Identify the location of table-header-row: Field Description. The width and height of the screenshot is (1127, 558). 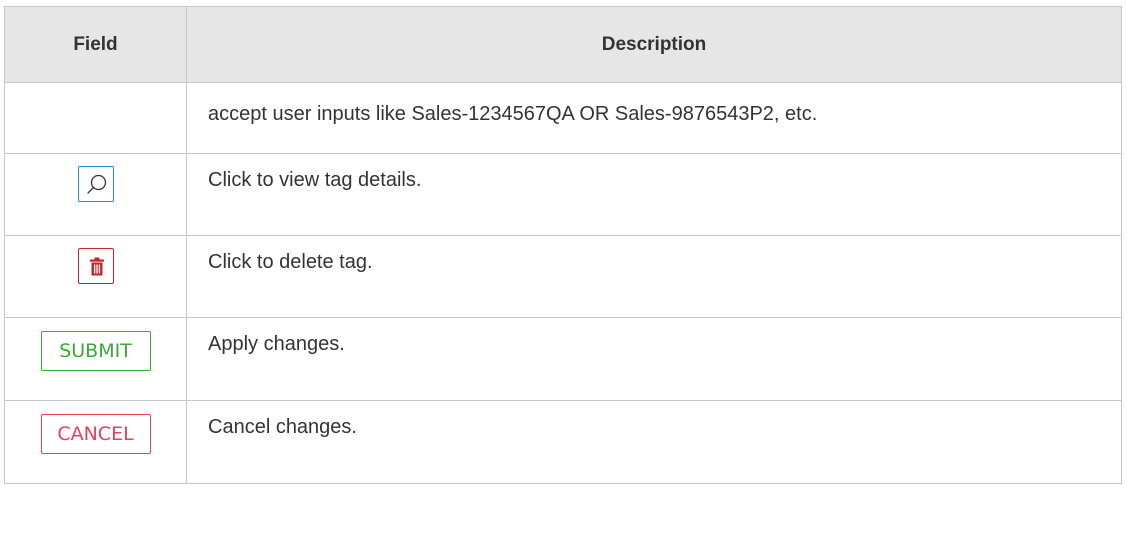
(563, 44).